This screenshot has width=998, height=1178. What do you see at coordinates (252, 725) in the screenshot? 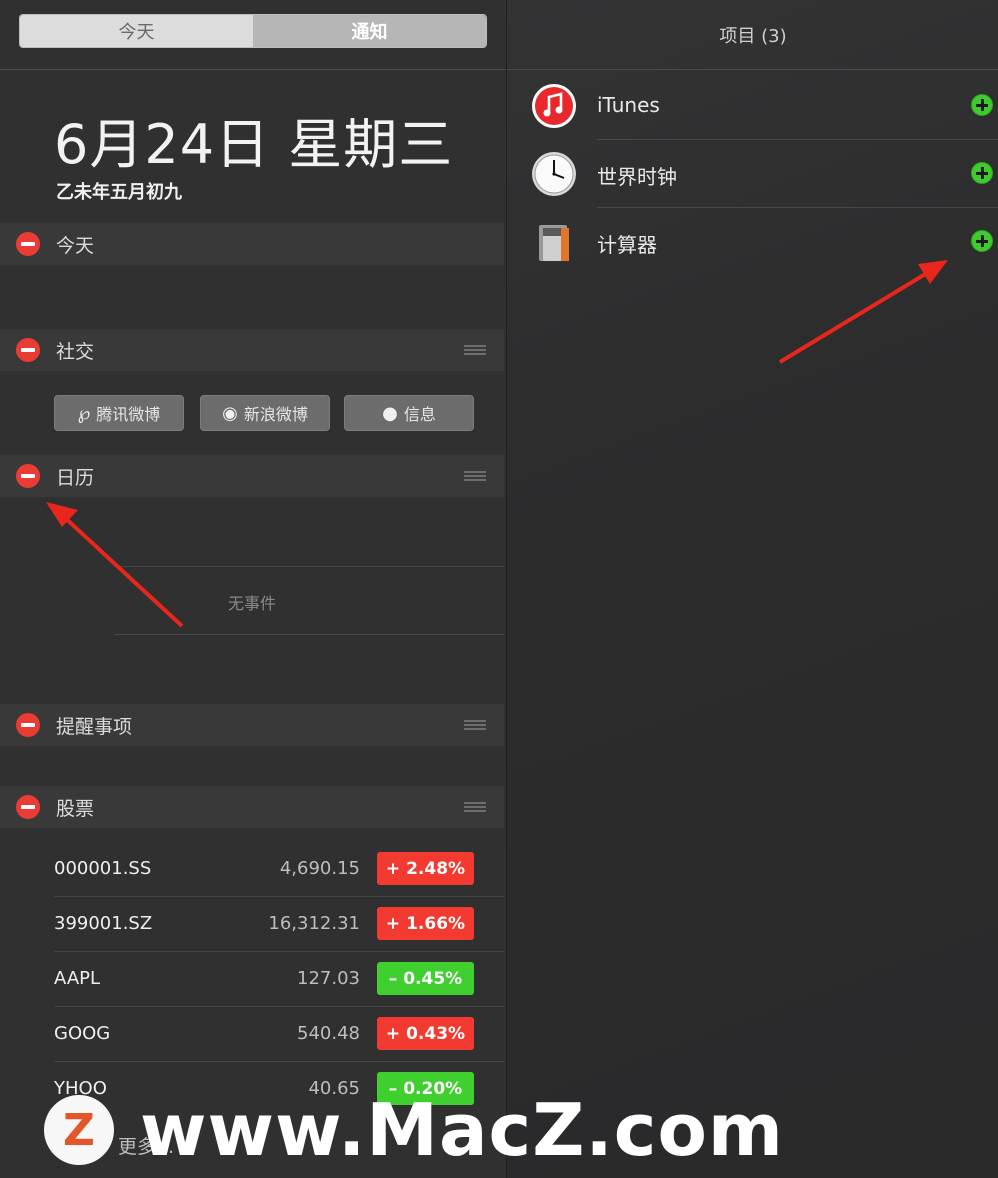
I see `section-reminders: 提醒事项` at bounding box center [252, 725].